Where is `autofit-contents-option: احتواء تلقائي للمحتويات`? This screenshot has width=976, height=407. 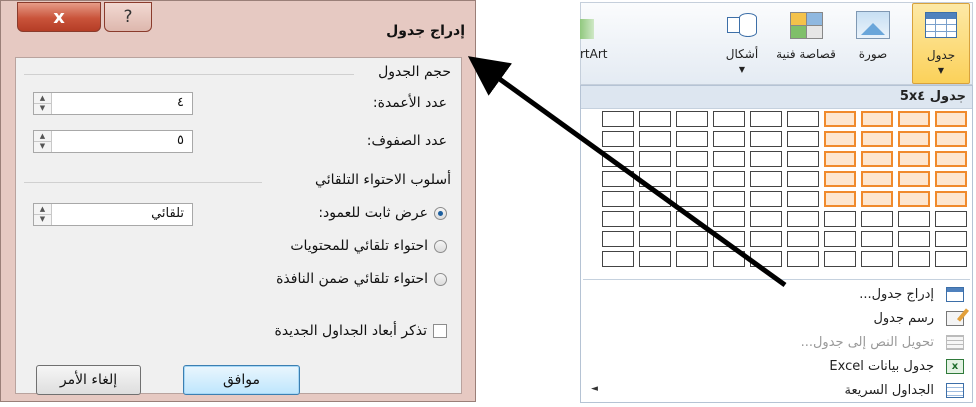 autofit-contents-option: احتواء تلقائي للمحتويات is located at coordinates (368, 246).